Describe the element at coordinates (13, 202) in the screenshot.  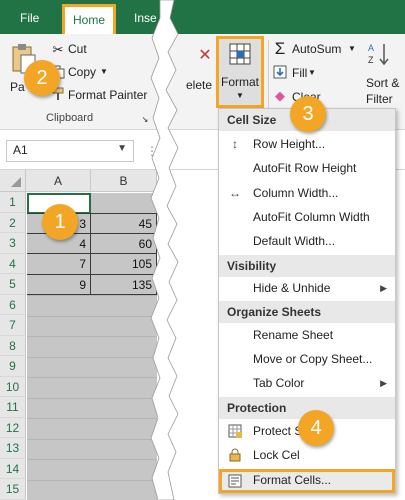
I see `row-header: 1` at that location.